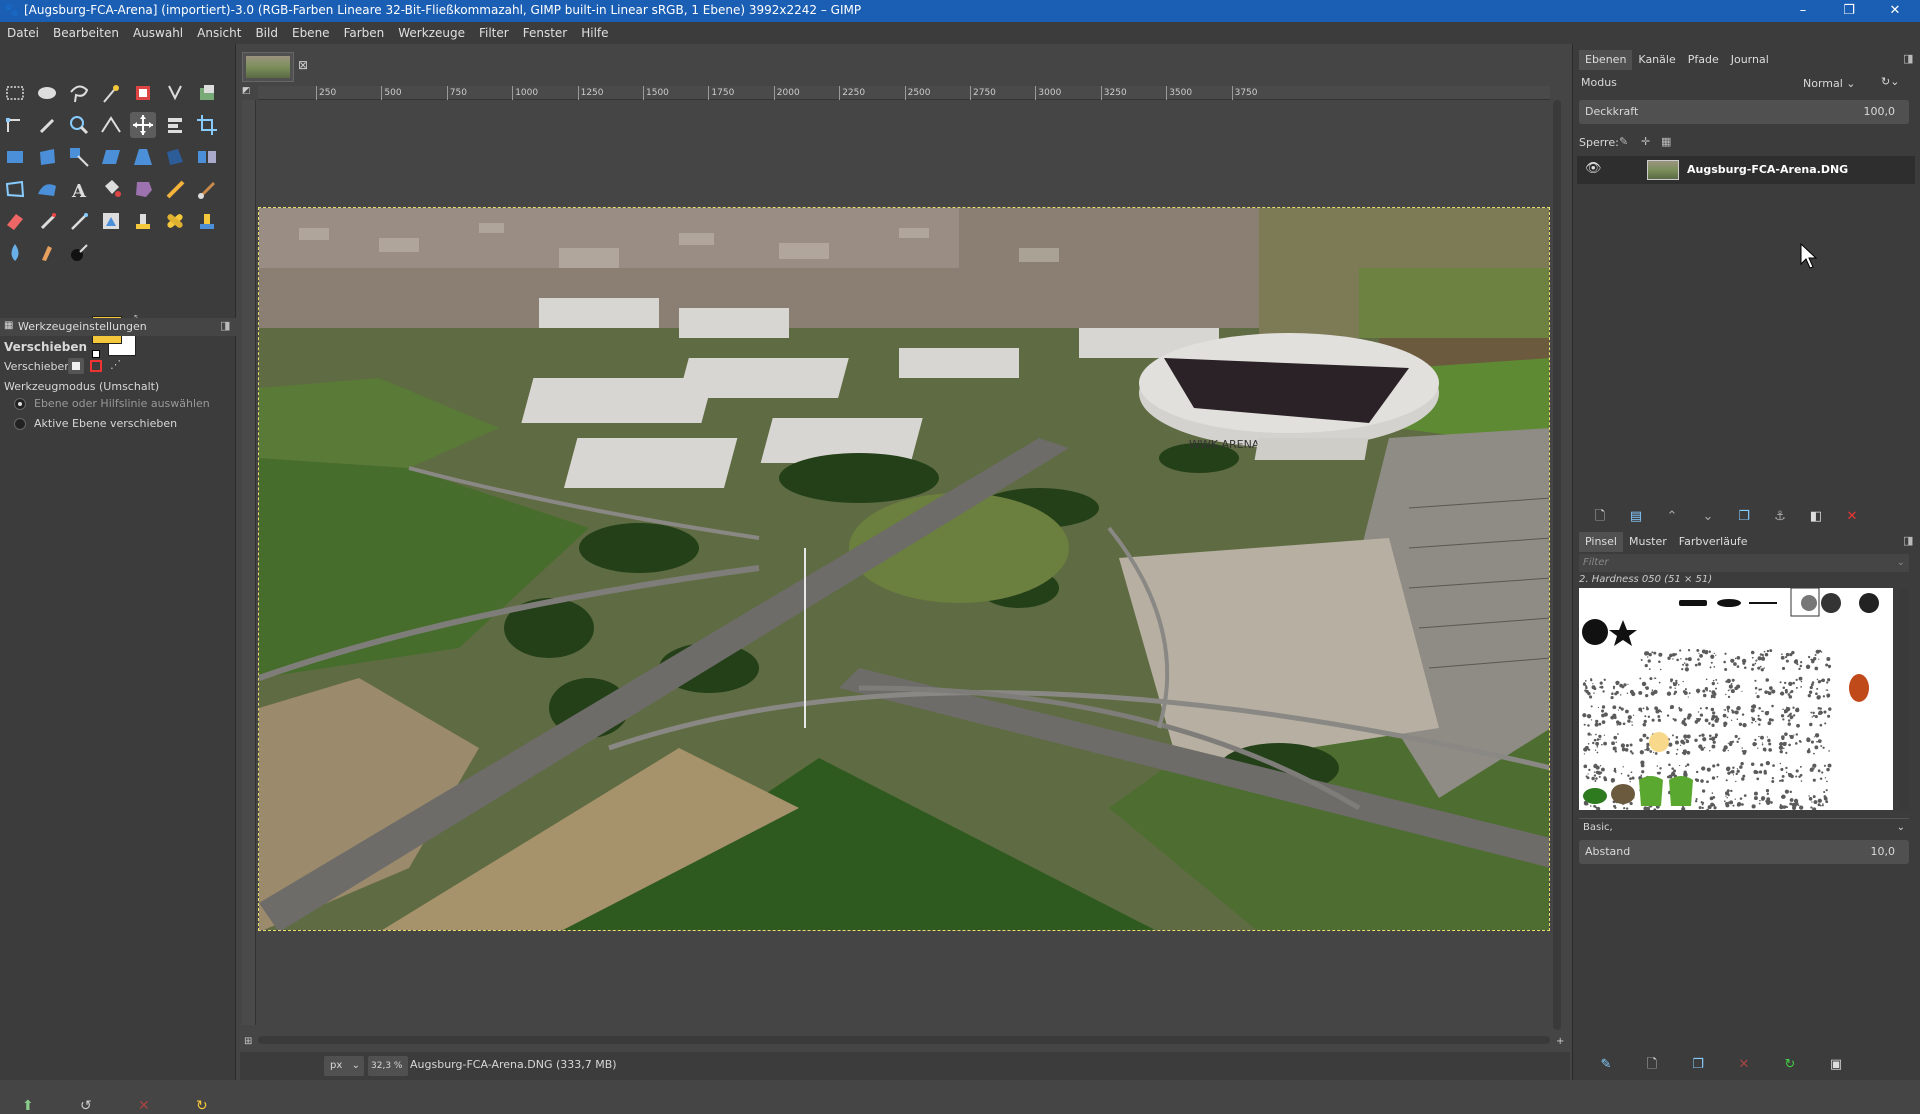 Image resolution: width=1920 pixels, height=1114 pixels. Describe the element at coordinates (122, 403) in the screenshot. I see `option1-label: Ebene oder Hilfslinie auswählen` at that location.